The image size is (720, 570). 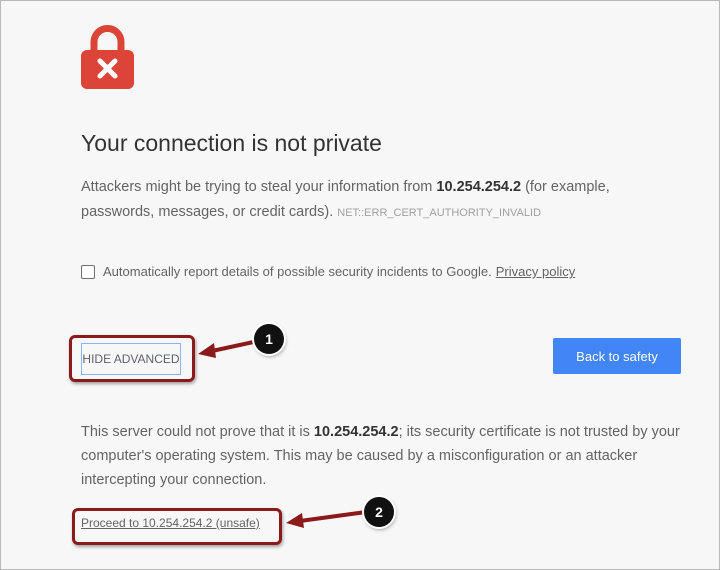 I want to click on details-prefix: This server could not prove that it is, so click(x=197, y=432).